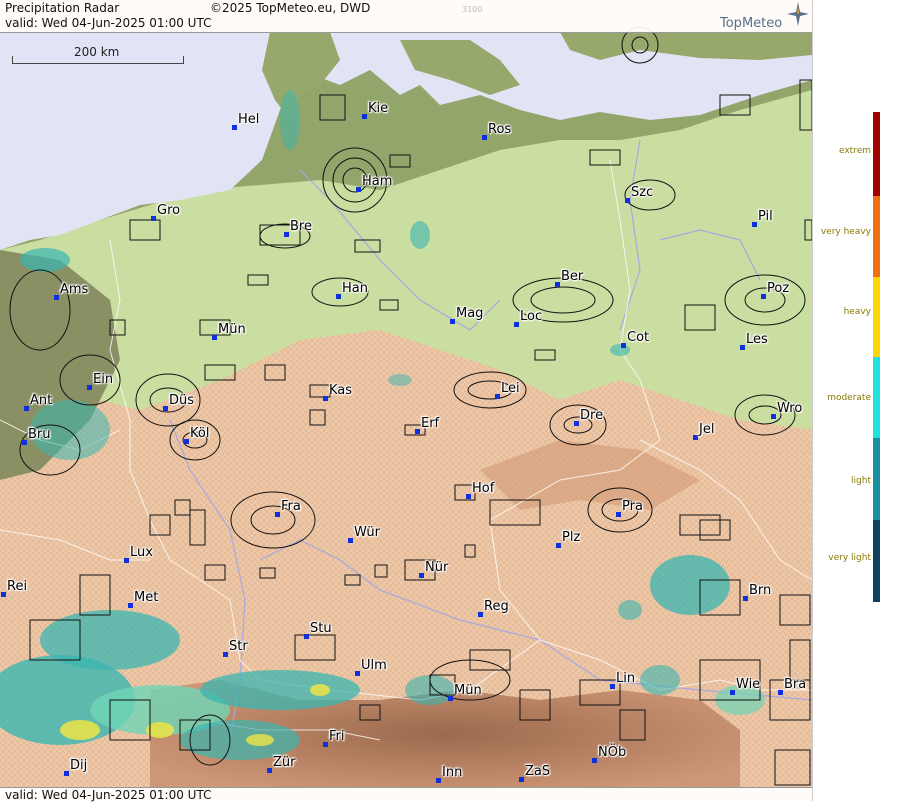  What do you see at coordinates (472, 9) in the screenshot?
I see `map-code: 3100` at bounding box center [472, 9].